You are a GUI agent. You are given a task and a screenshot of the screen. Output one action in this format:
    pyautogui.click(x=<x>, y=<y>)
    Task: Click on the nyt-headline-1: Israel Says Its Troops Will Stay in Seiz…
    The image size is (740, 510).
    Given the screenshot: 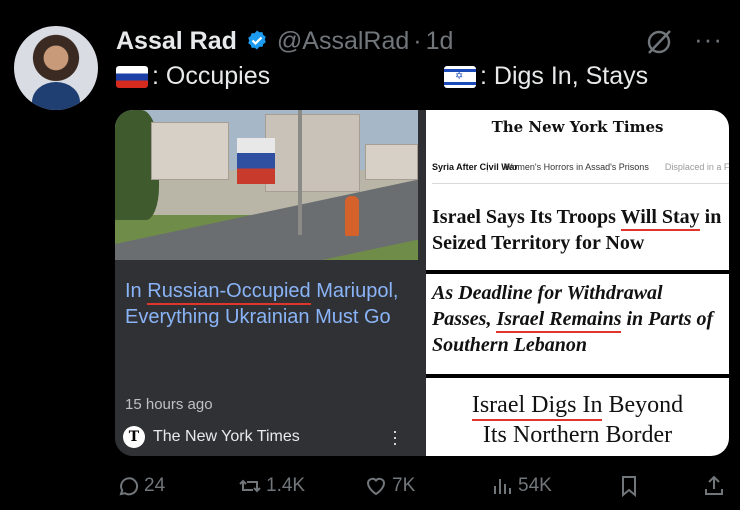 What is the action you would take?
    pyautogui.click(x=579, y=230)
    